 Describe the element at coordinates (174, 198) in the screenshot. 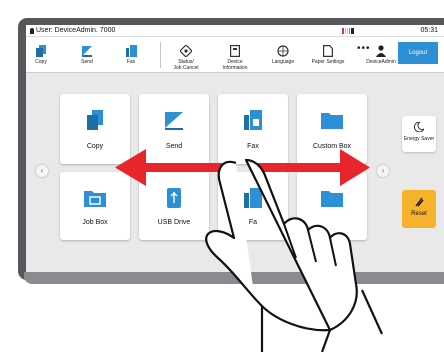

I see `usb-drive-icon` at that location.